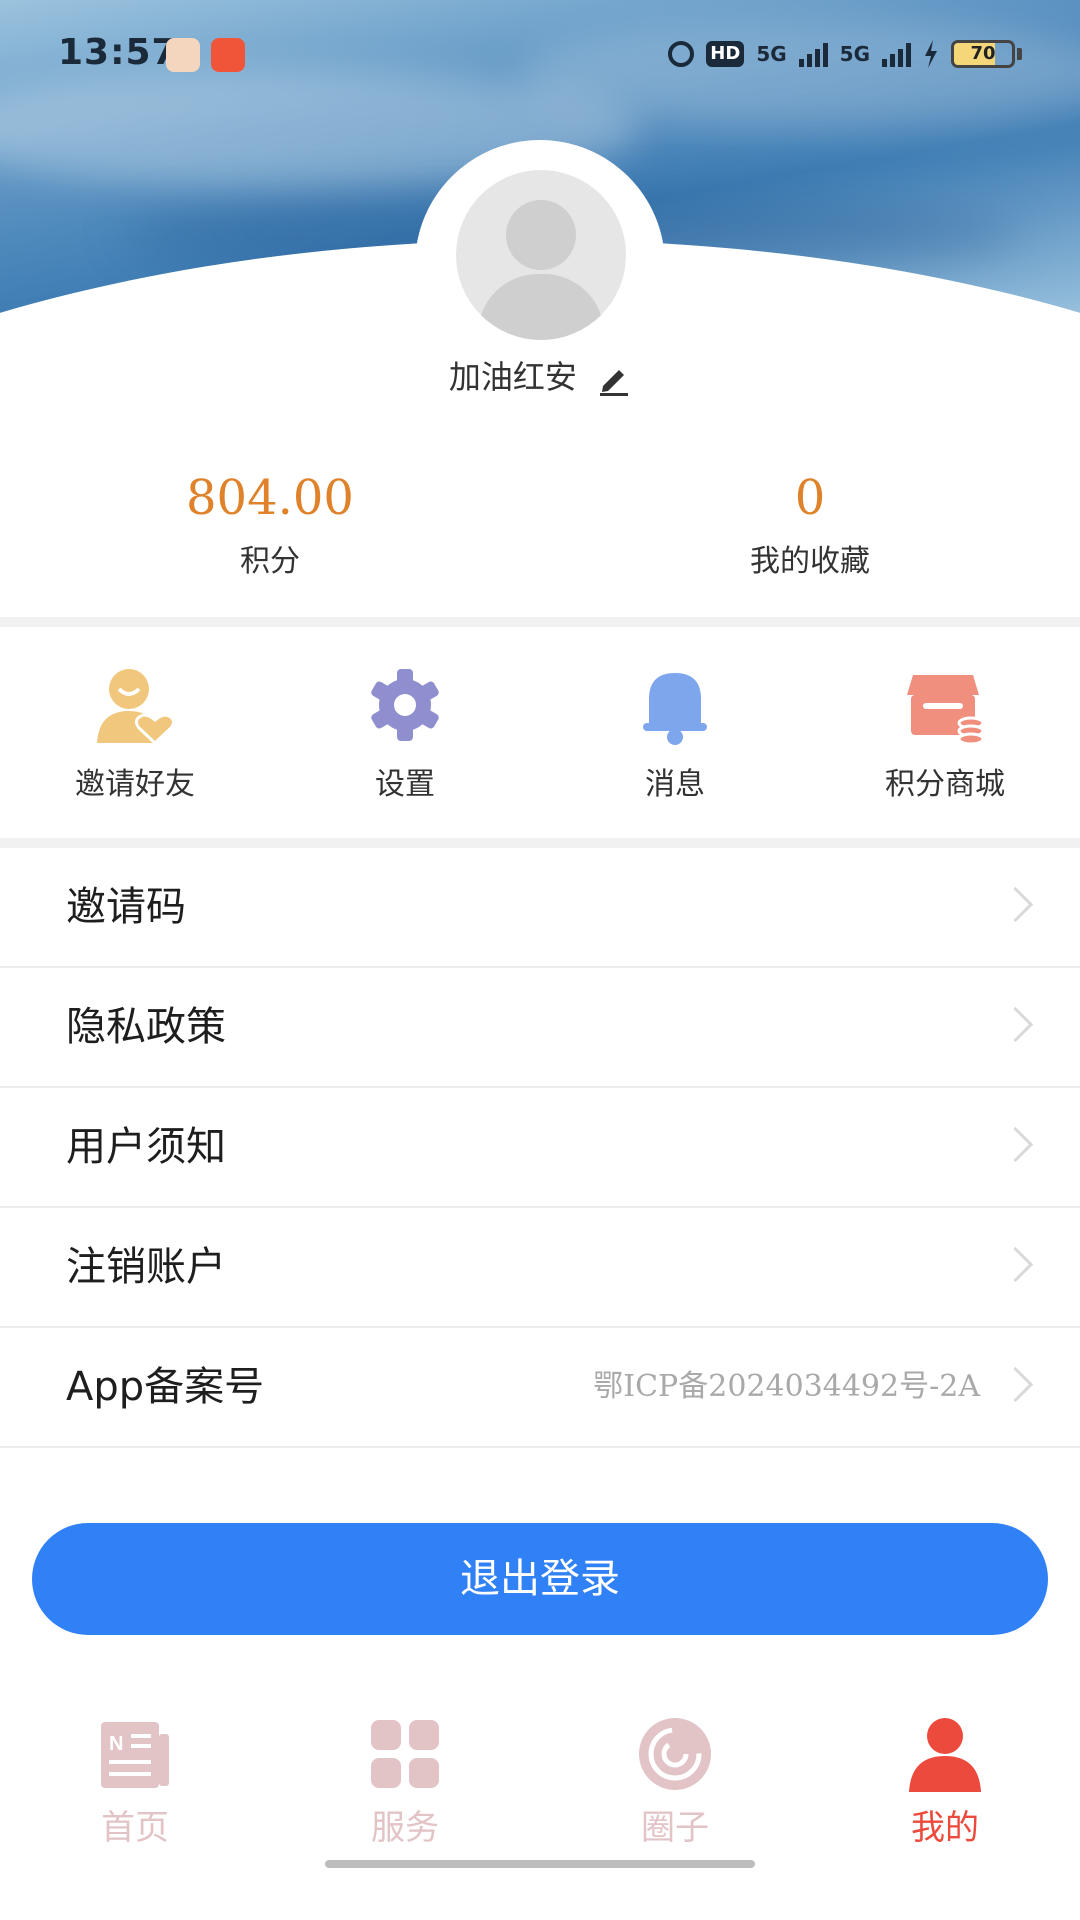 The width and height of the screenshot is (1080, 1920). I want to click on status-bar: 13:57 HD 5G 5G 70, so click(540, 55).